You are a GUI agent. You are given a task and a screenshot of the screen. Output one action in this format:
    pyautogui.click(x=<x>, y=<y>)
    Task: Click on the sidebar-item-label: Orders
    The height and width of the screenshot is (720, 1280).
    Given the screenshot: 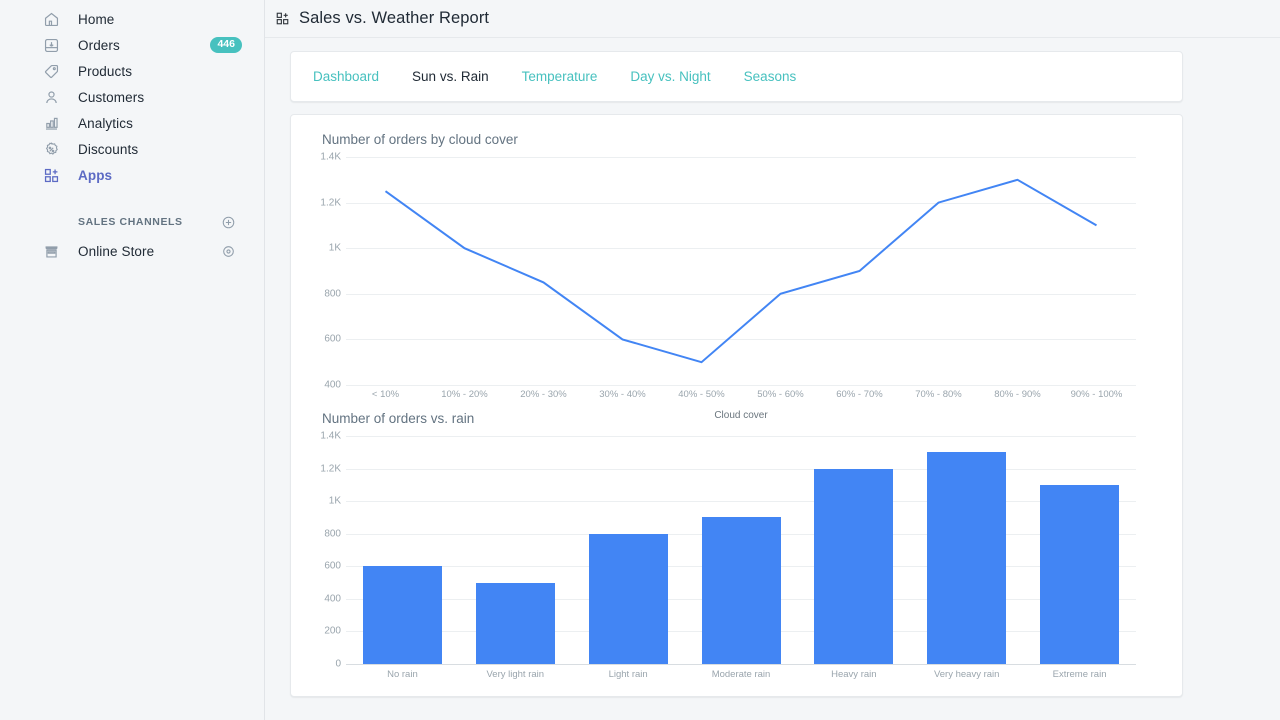 What is the action you would take?
    pyautogui.click(x=99, y=45)
    